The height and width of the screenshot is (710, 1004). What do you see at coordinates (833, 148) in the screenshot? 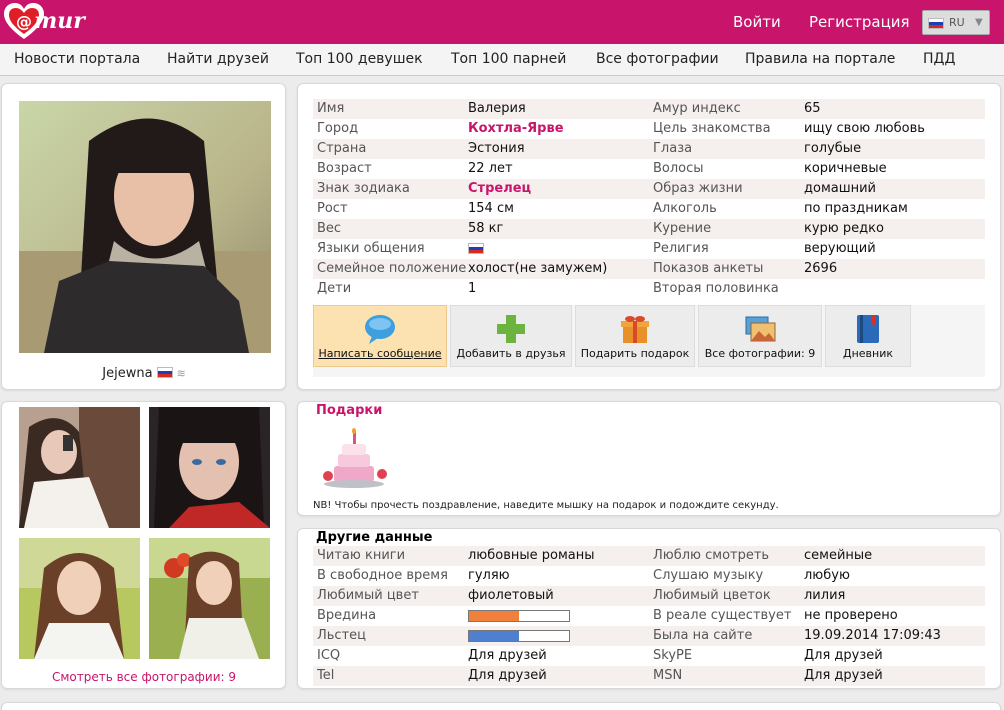
I see `info-value: голубые` at bounding box center [833, 148].